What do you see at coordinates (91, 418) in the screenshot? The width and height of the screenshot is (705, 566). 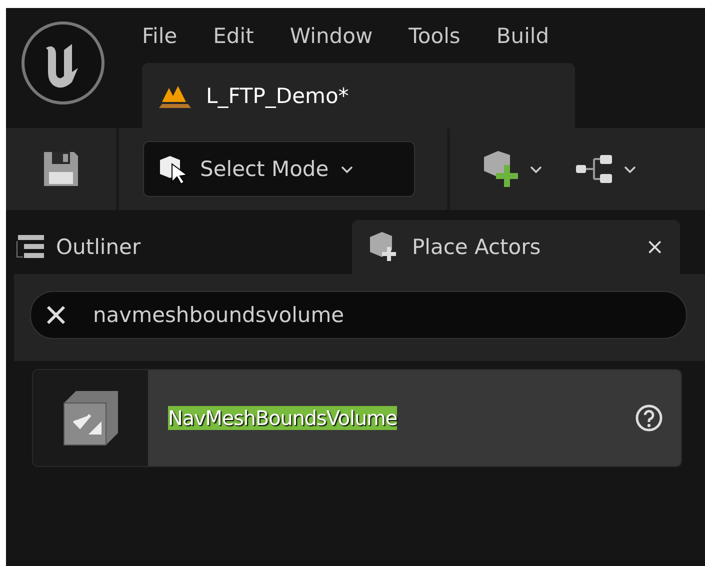 I see `volume-cube-icon` at bounding box center [91, 418].